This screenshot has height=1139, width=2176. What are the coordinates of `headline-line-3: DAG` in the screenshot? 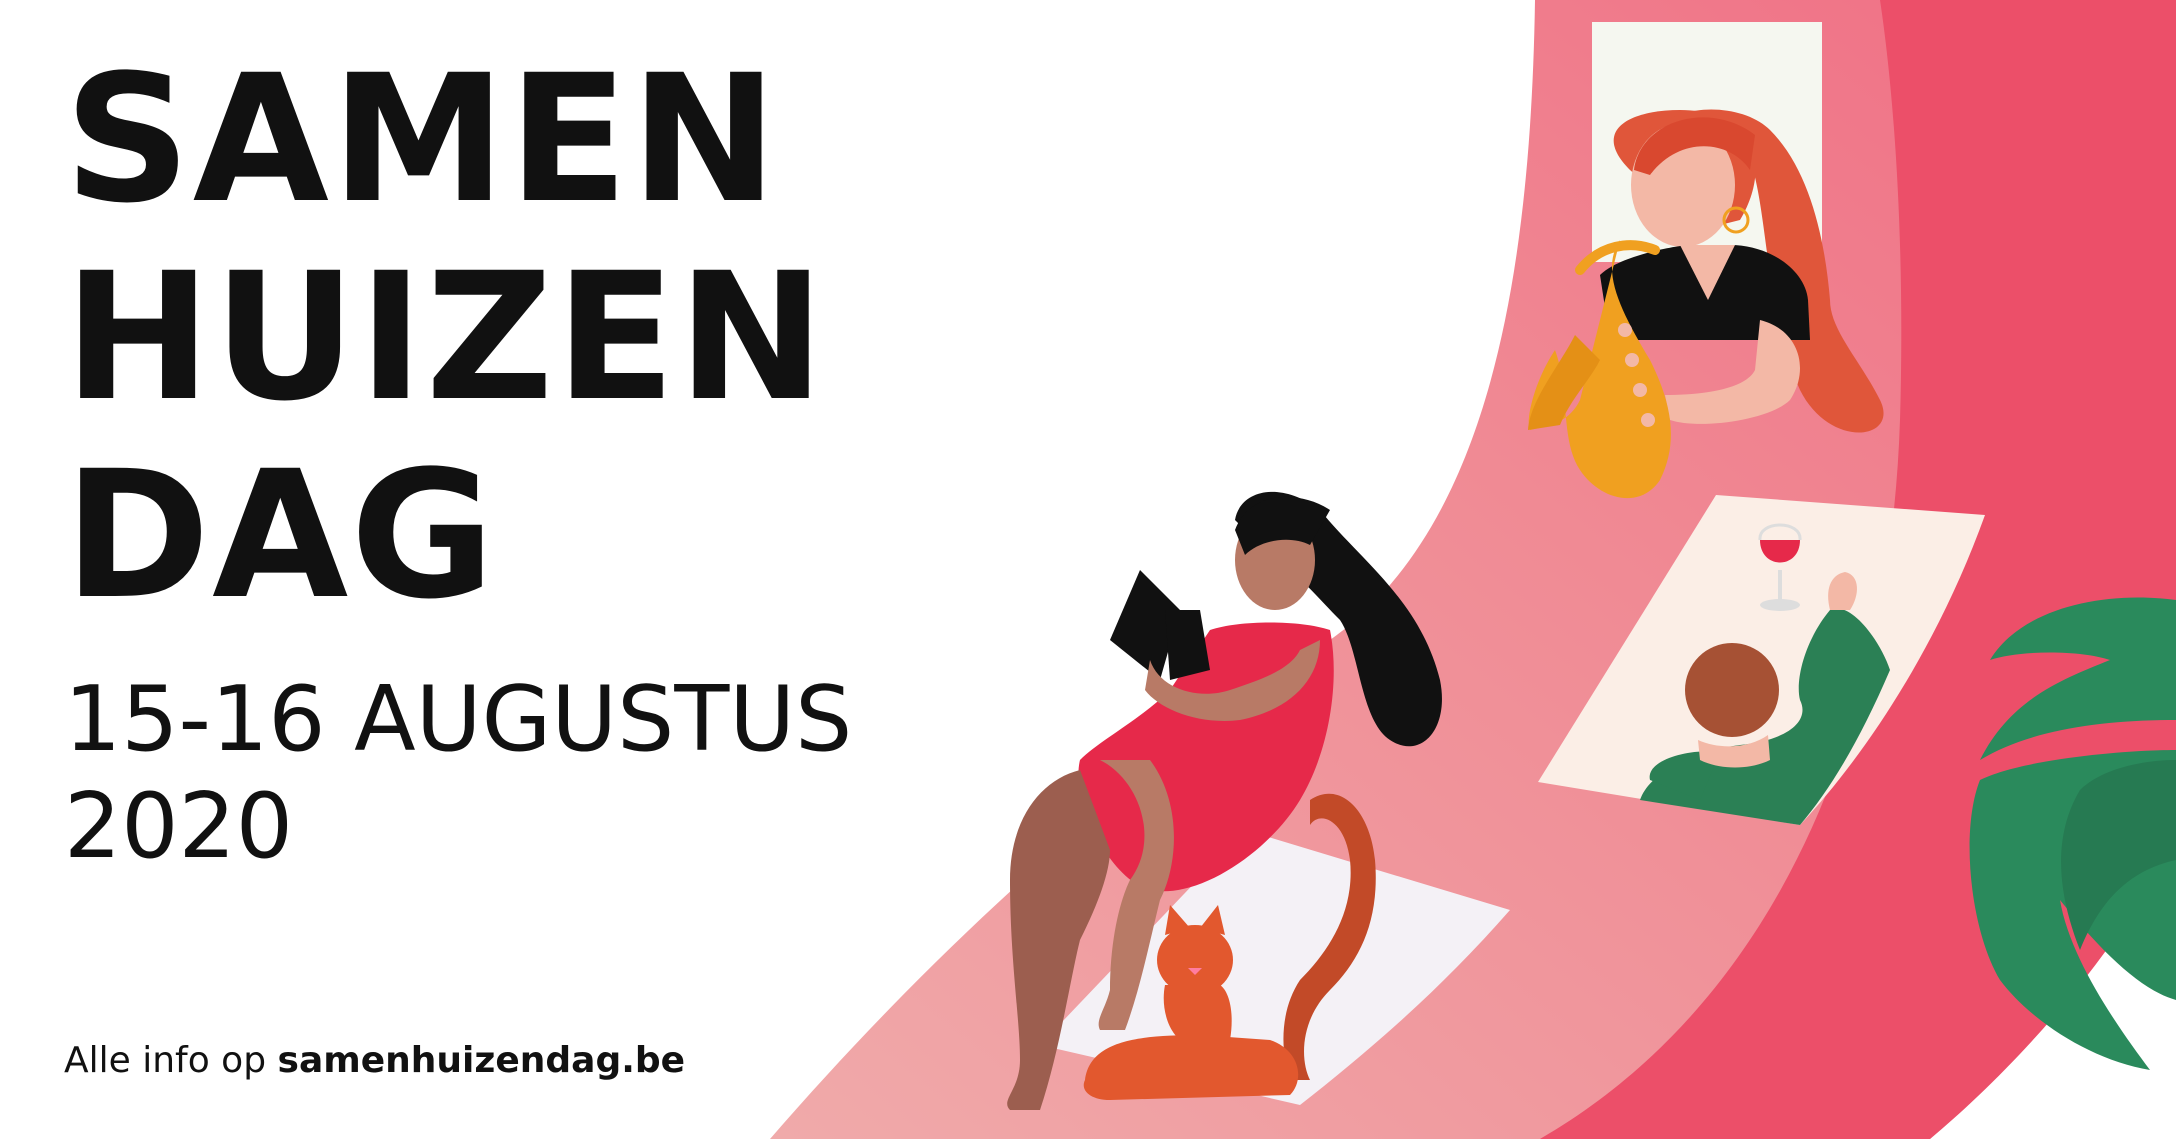 It's located at (280, 535).